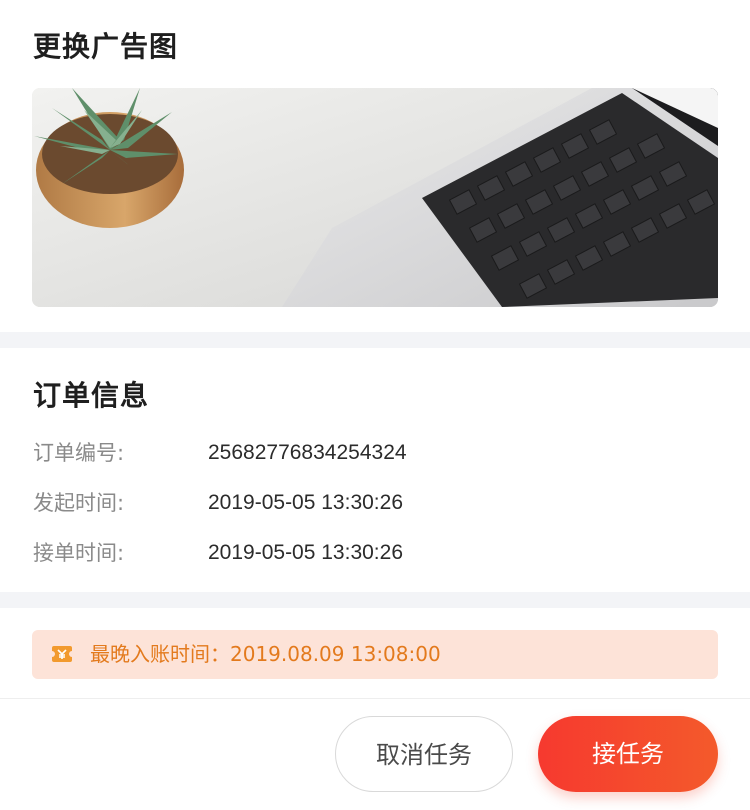 The height and width of the screenshot is (810, 750). What do you see at coordinates (424, 754) in the screenshot?
I see `cancel-task-button: 取消任务` at bounding box center [424, 754].